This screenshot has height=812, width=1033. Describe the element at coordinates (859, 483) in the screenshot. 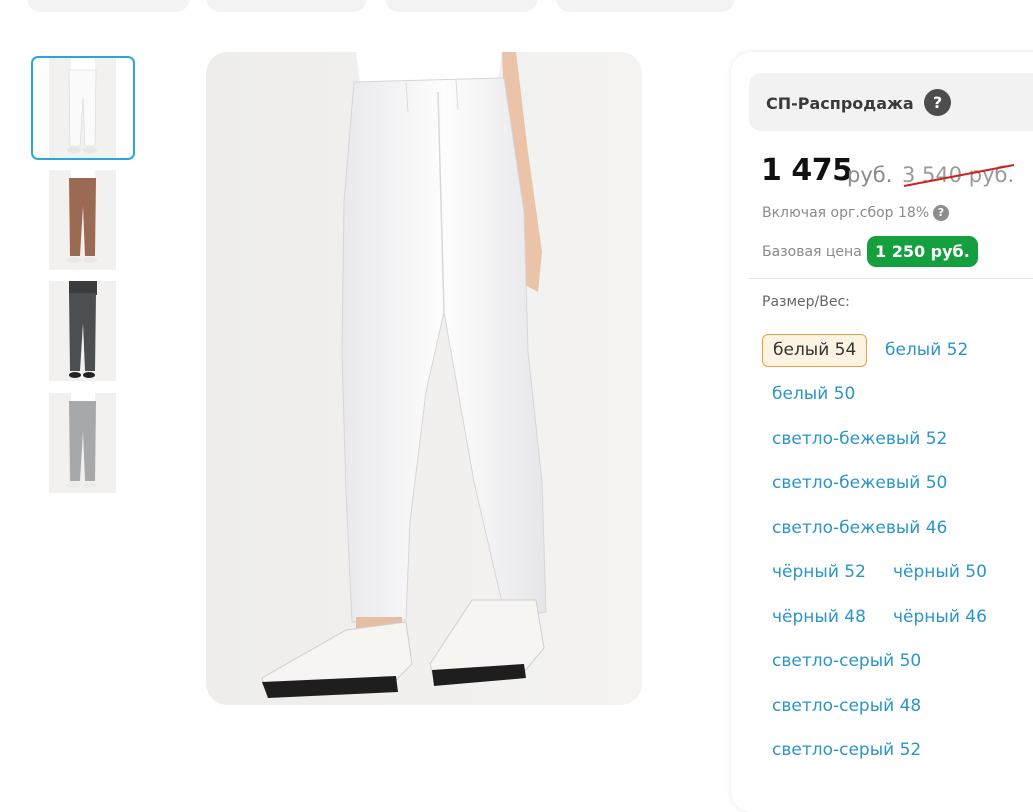

I see `size-option: светло-бежевый 50` at that location.